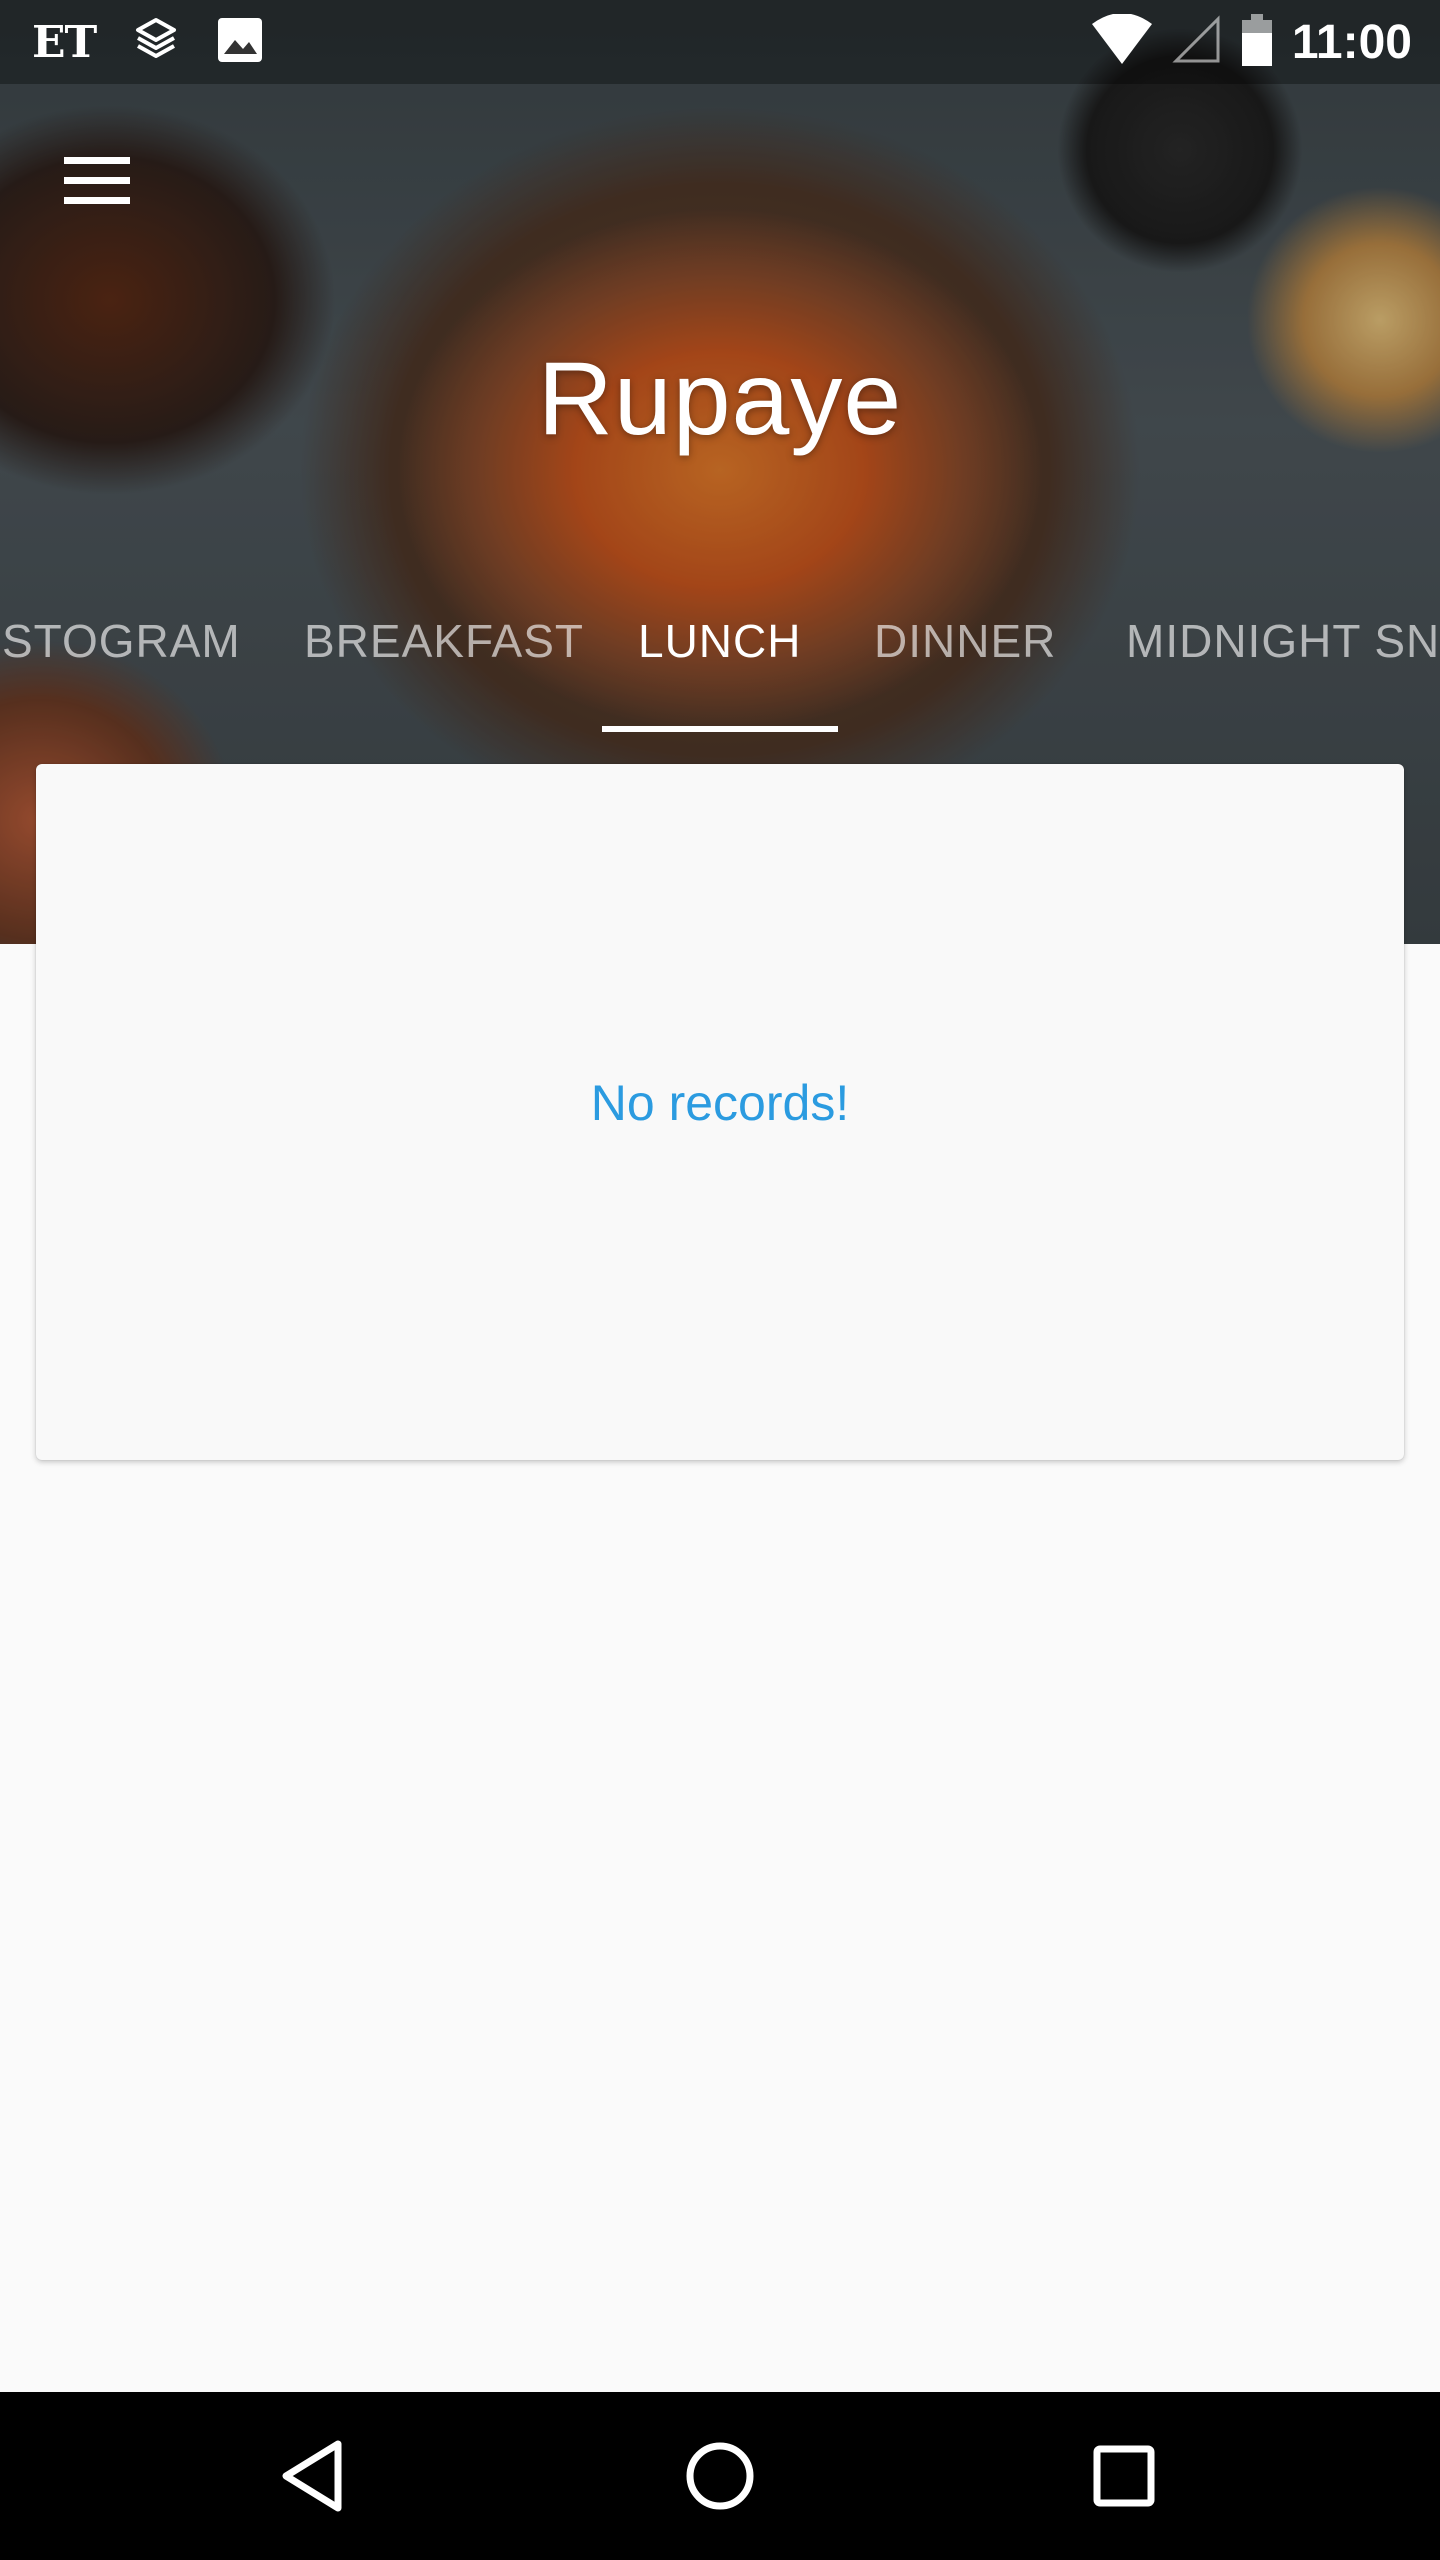  Describe the element at coordinates (1351, 42) in the screenshot. I see `status-time: 11:00` at that location.